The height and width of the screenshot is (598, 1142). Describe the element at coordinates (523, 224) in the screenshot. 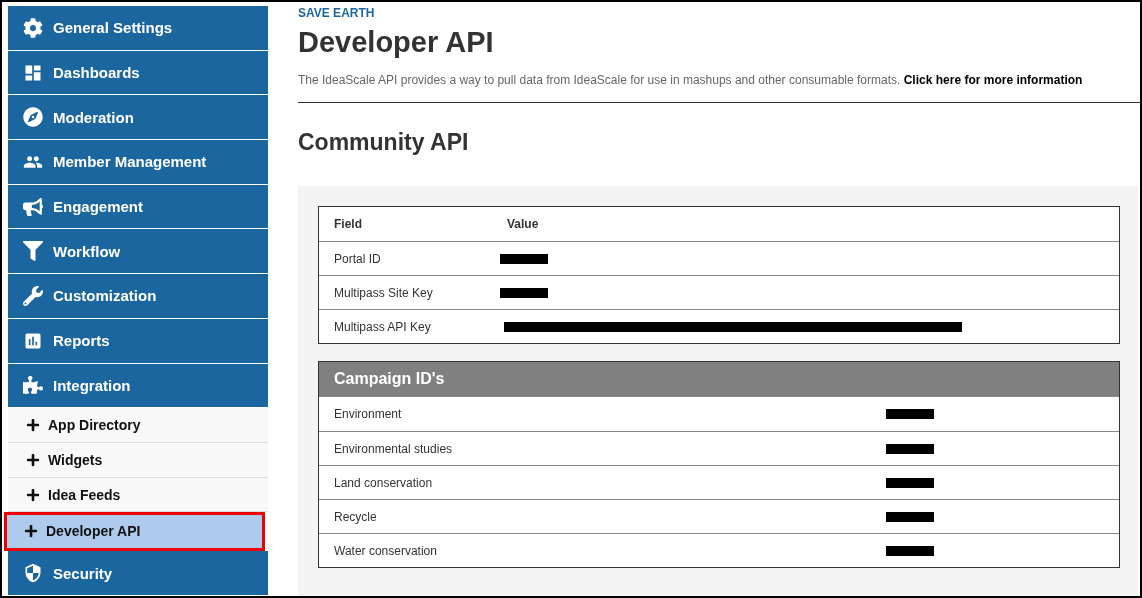

I see `column-header: Value` at that location.